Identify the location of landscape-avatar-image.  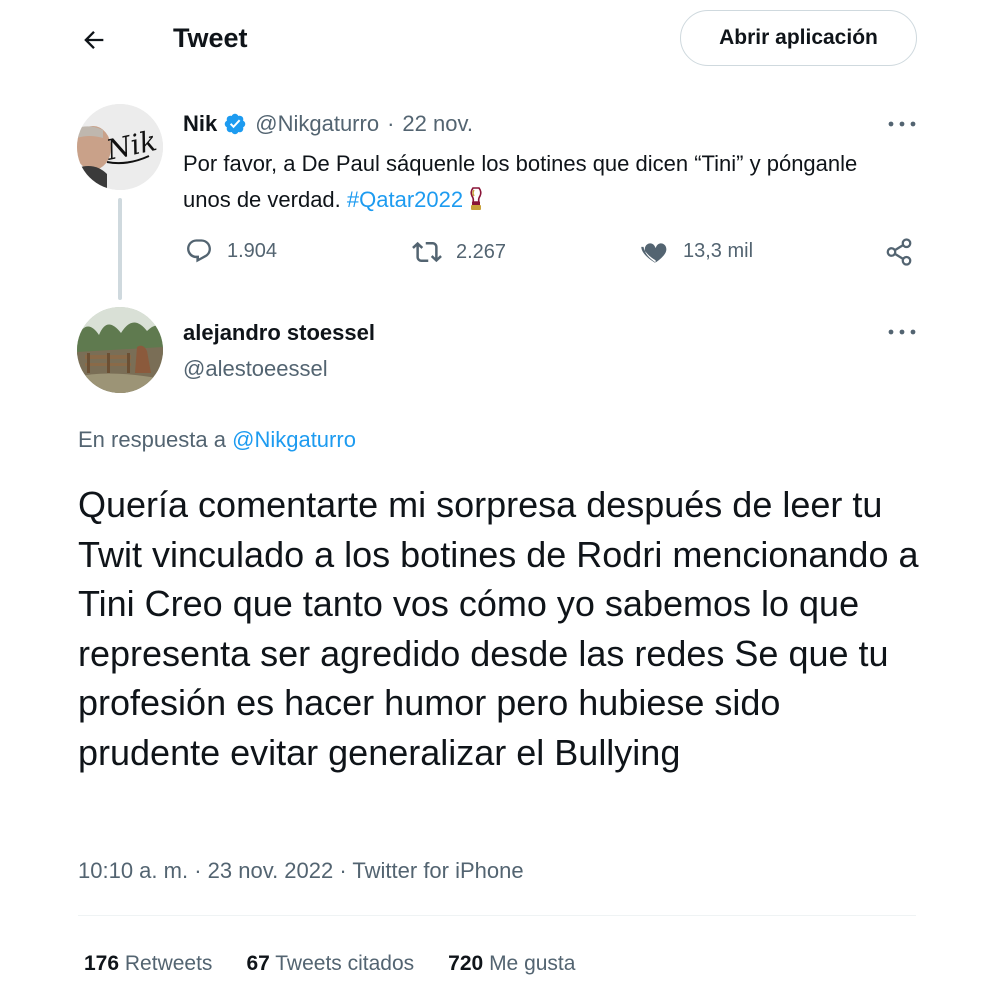
(120, 350).